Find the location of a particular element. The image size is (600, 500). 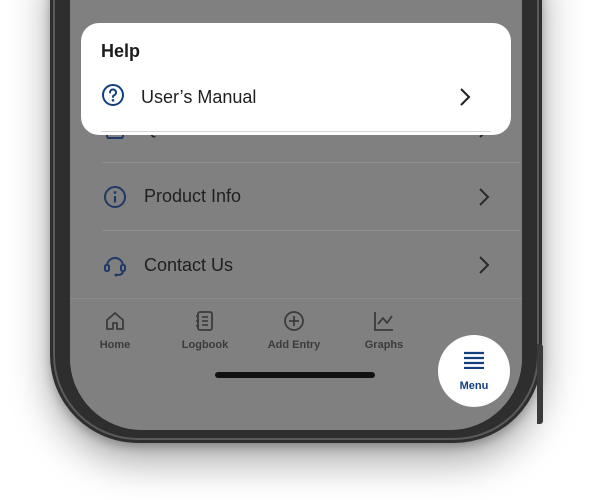

tab-home: Home is located at coordinates (115, 331).